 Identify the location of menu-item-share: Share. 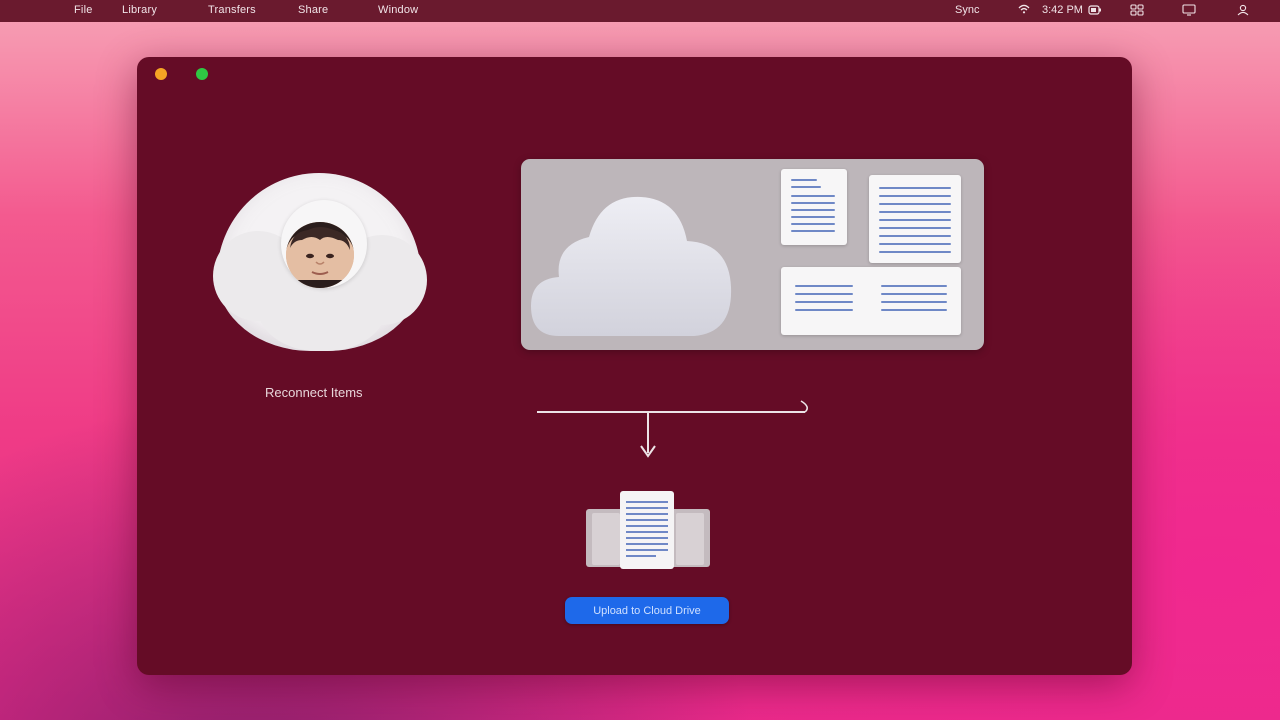
(313, 10).